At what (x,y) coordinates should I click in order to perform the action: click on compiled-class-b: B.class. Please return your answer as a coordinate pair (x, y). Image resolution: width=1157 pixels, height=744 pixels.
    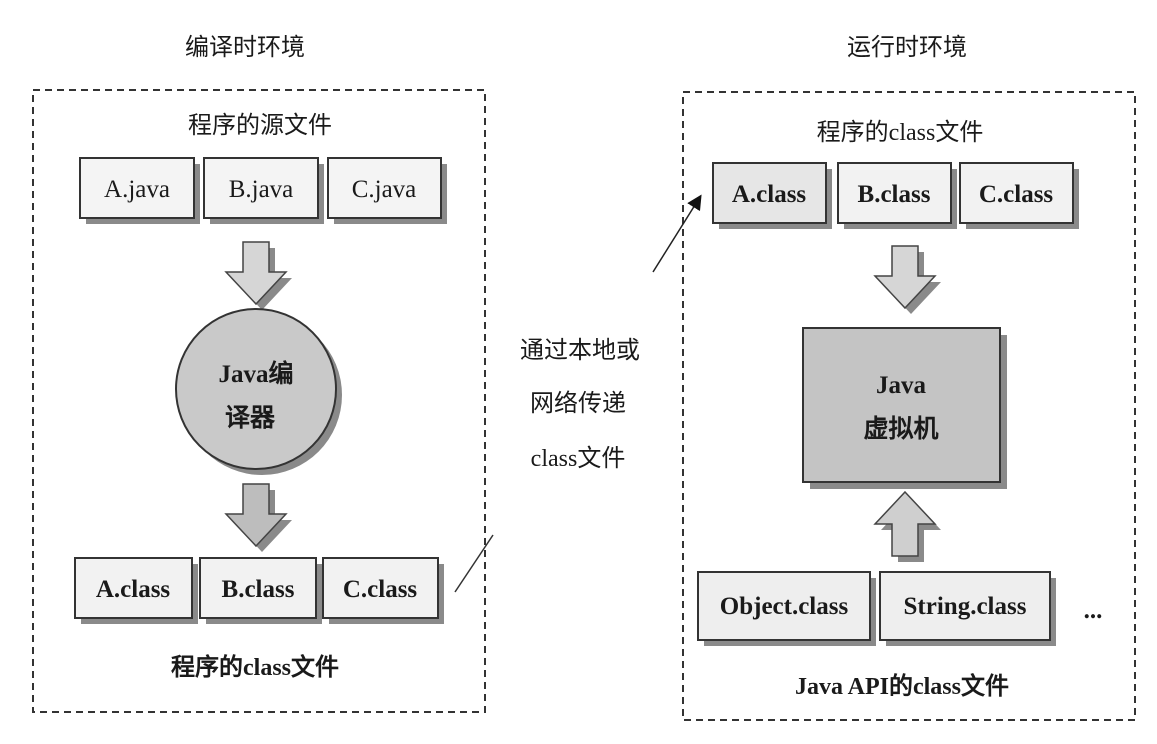
    Looking at the image, I should click on (260, 590).